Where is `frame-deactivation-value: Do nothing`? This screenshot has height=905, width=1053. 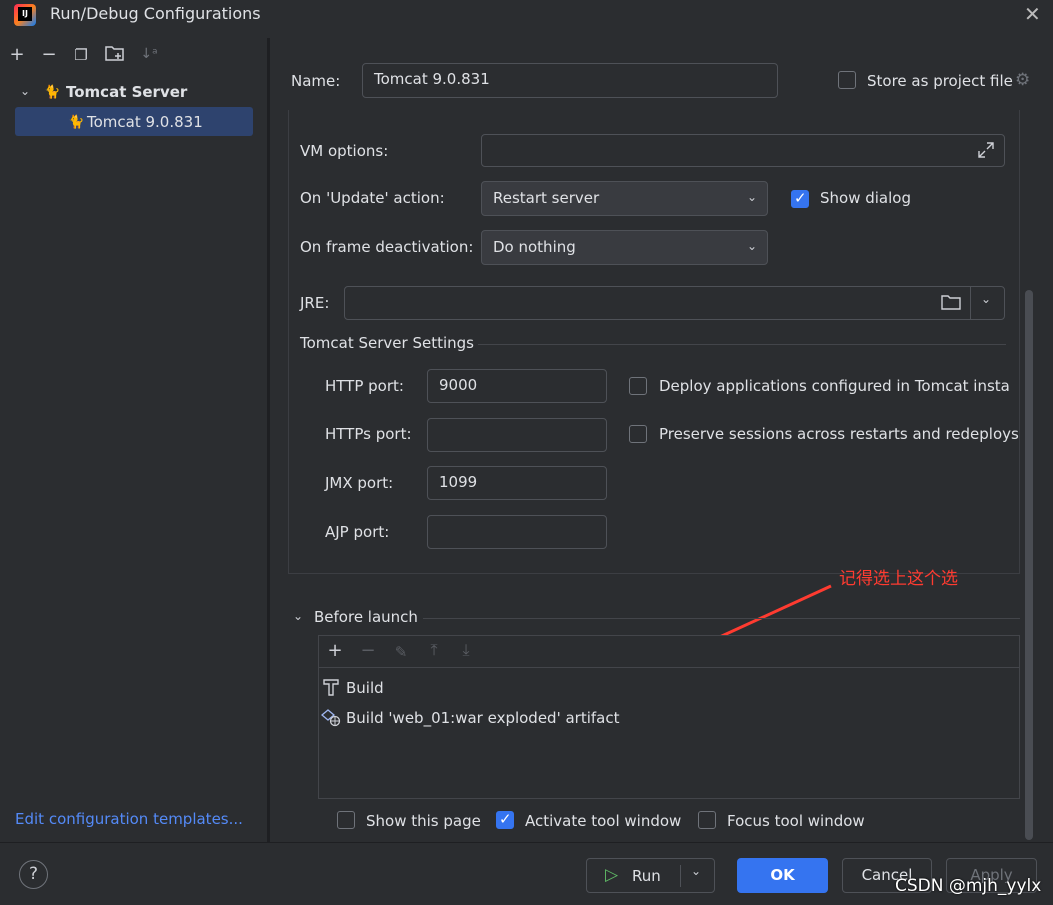 frame-deactivation-value: Do nothing is located at coordinates (534, 247).